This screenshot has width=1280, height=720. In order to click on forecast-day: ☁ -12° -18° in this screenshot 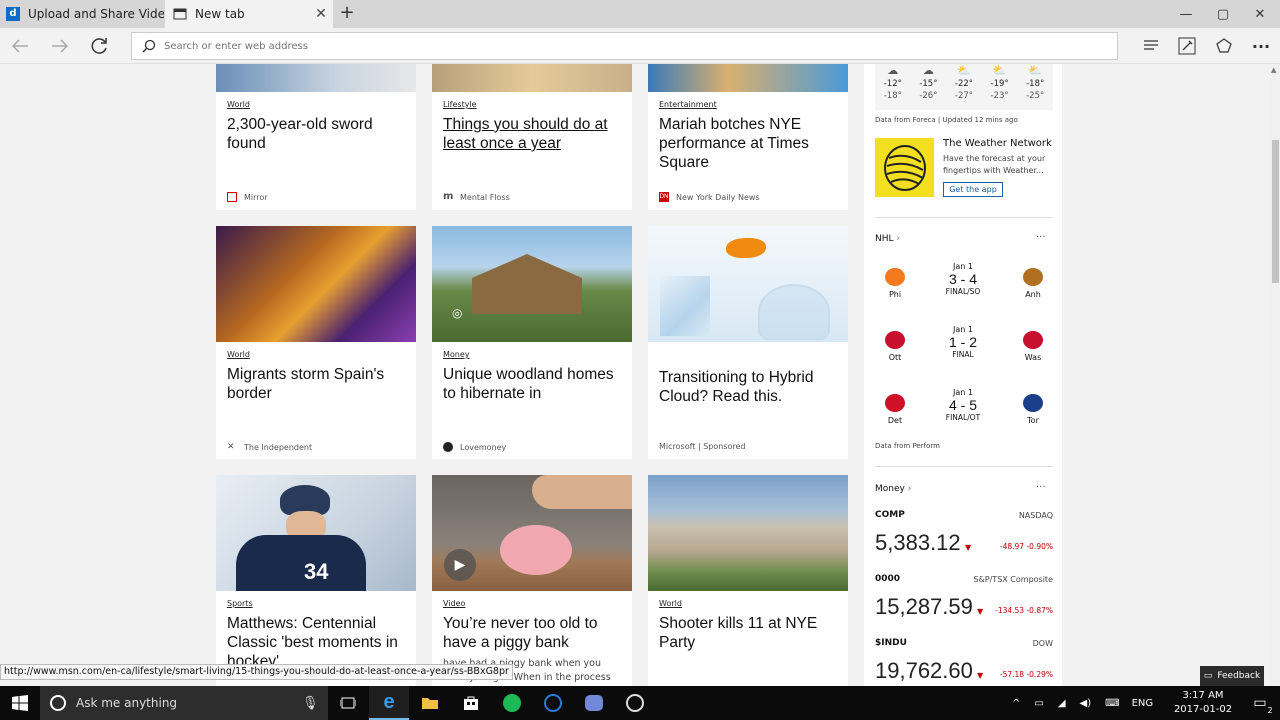, I will do `click(893, 87)`.